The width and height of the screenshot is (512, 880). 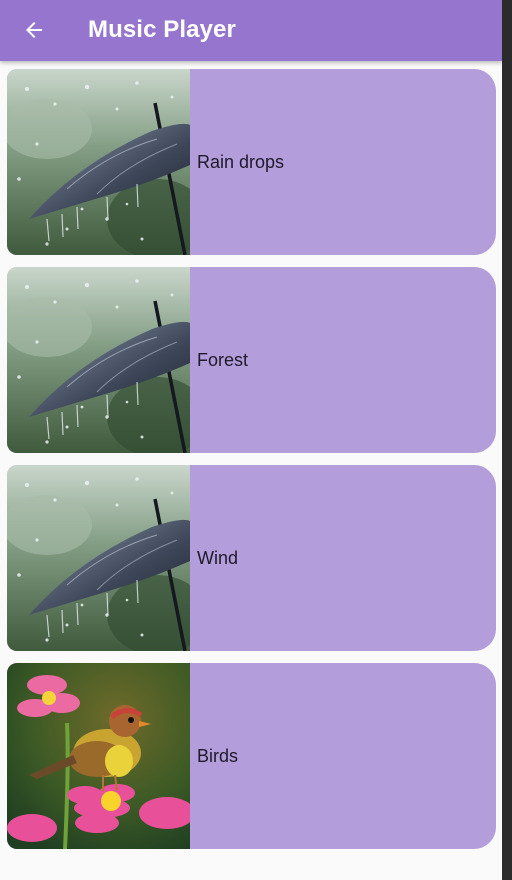 I want to click on page-title: Music Player, so click(x=162, y=29).